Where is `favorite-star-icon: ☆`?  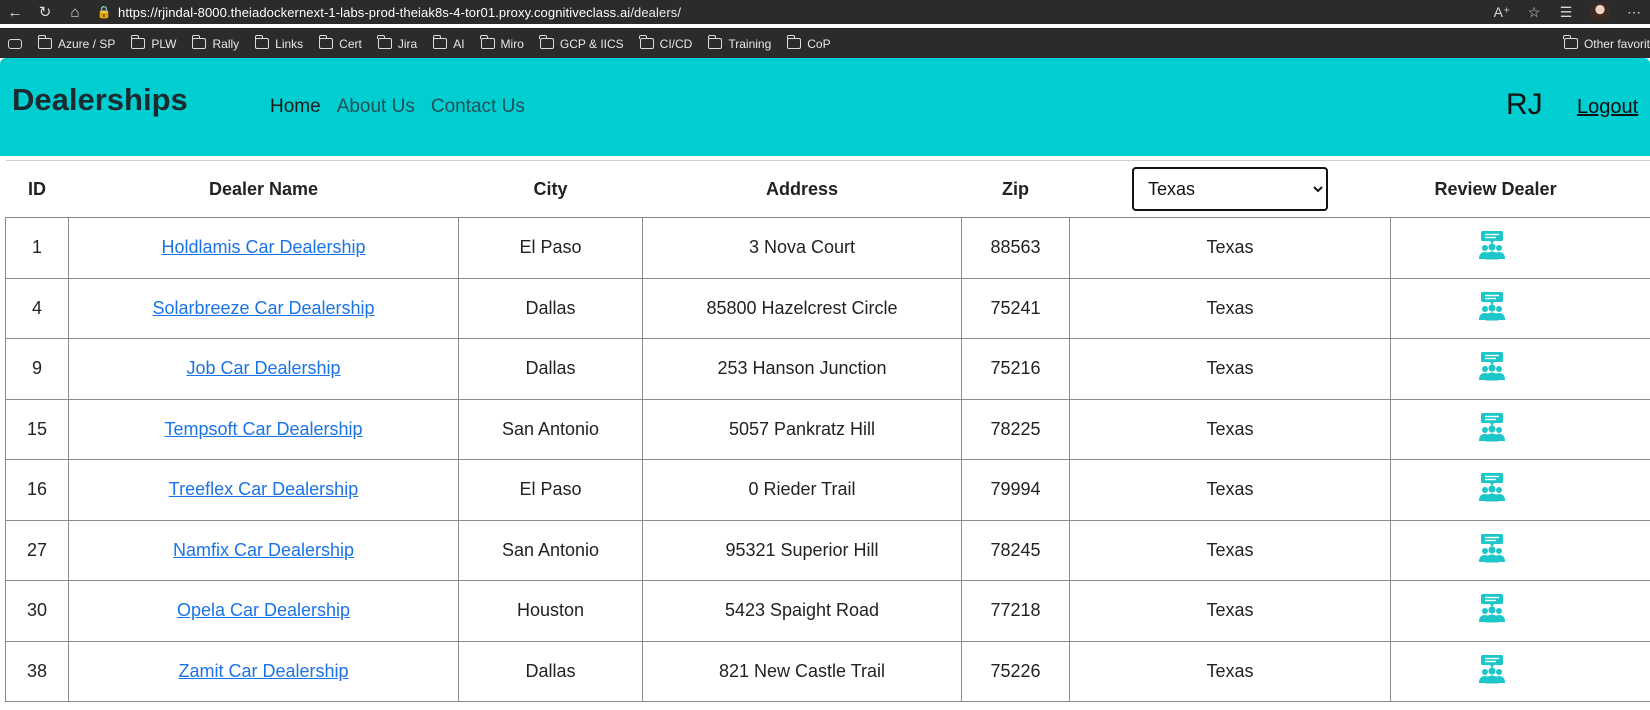
favorite-star-icon: ☆ is located at coordinates (1534, 12).